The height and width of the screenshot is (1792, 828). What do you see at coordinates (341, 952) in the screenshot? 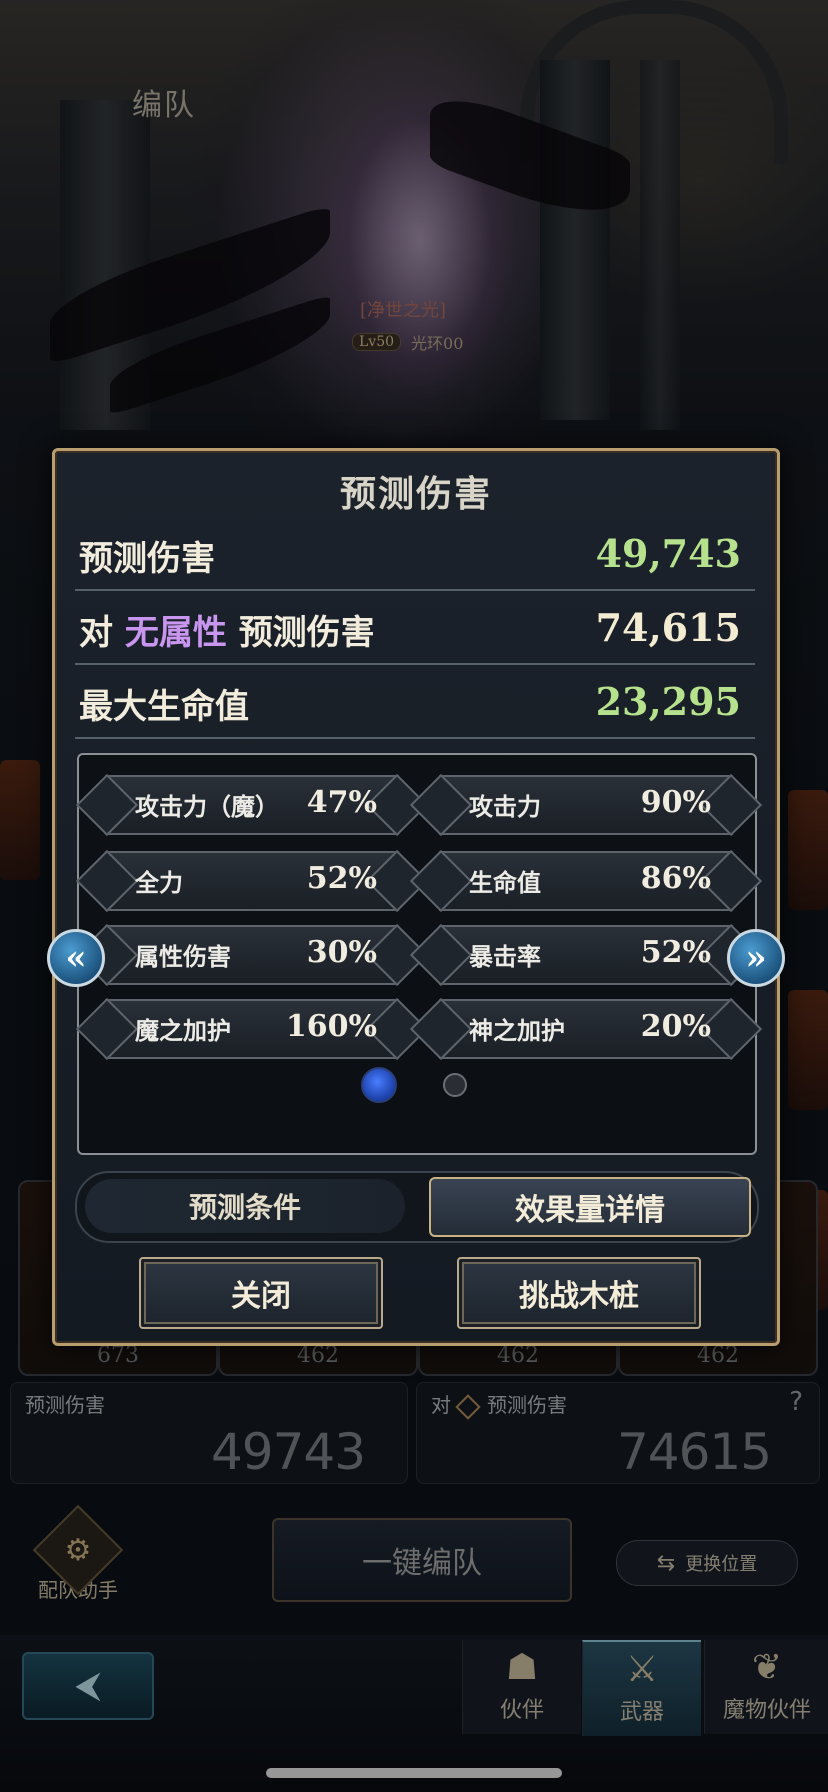
I see `stat-value: 30%` at bounding box center [341, 952].